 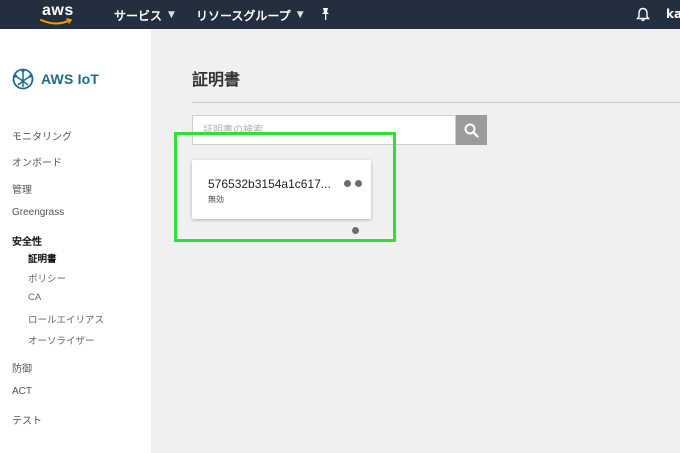 I want to click on brand-label: AWS IoT, so click(x=70, y=79).